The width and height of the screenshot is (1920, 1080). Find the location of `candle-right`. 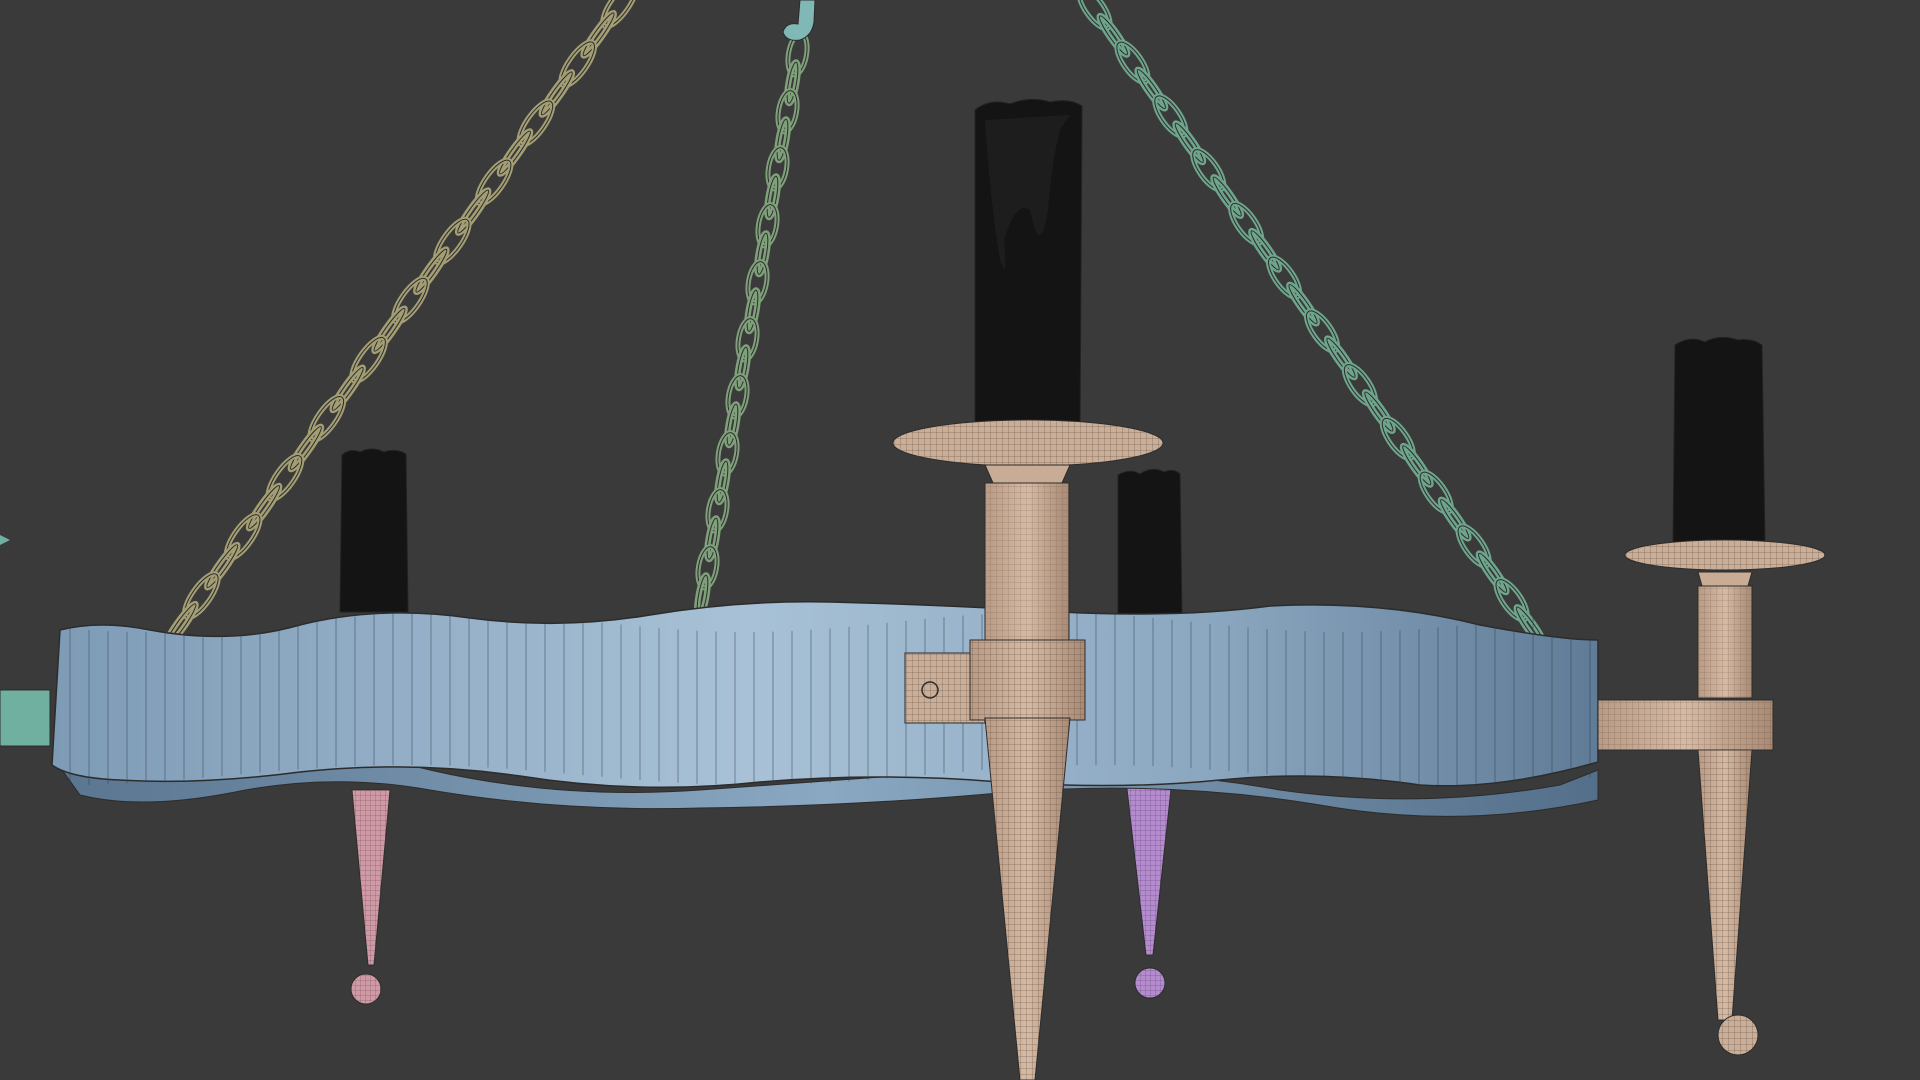

candle-right is located at coordinates (1719, 441).